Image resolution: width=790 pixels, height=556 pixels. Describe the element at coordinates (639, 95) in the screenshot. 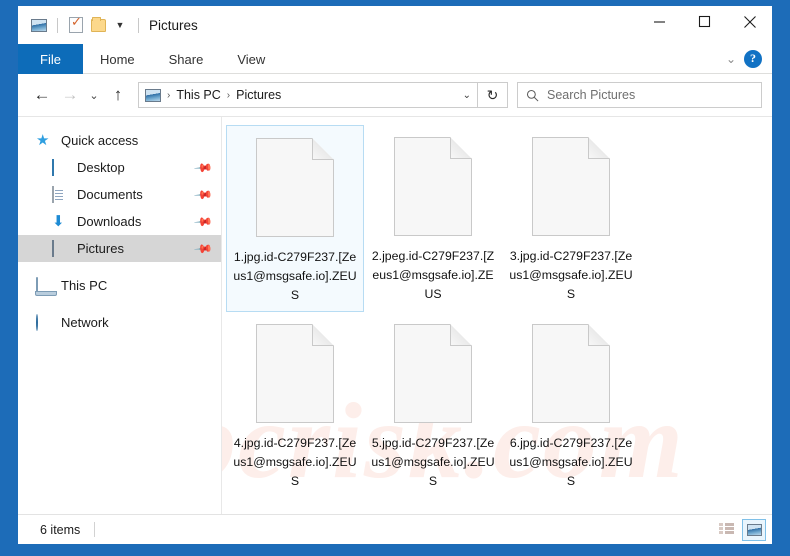

I see `search-input: Search Pictures` at that location.